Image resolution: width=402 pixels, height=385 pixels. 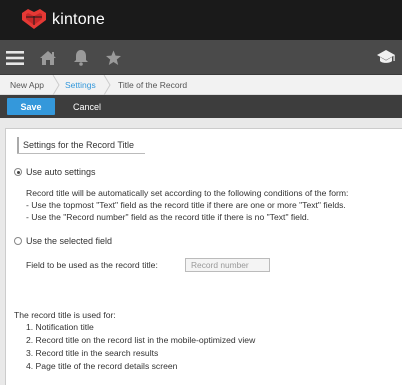 What do you see at coordinates (80, 85) in the screenshot?
I see `breadcrumb-item-settings: Settings` at bounding box center [80, 85].